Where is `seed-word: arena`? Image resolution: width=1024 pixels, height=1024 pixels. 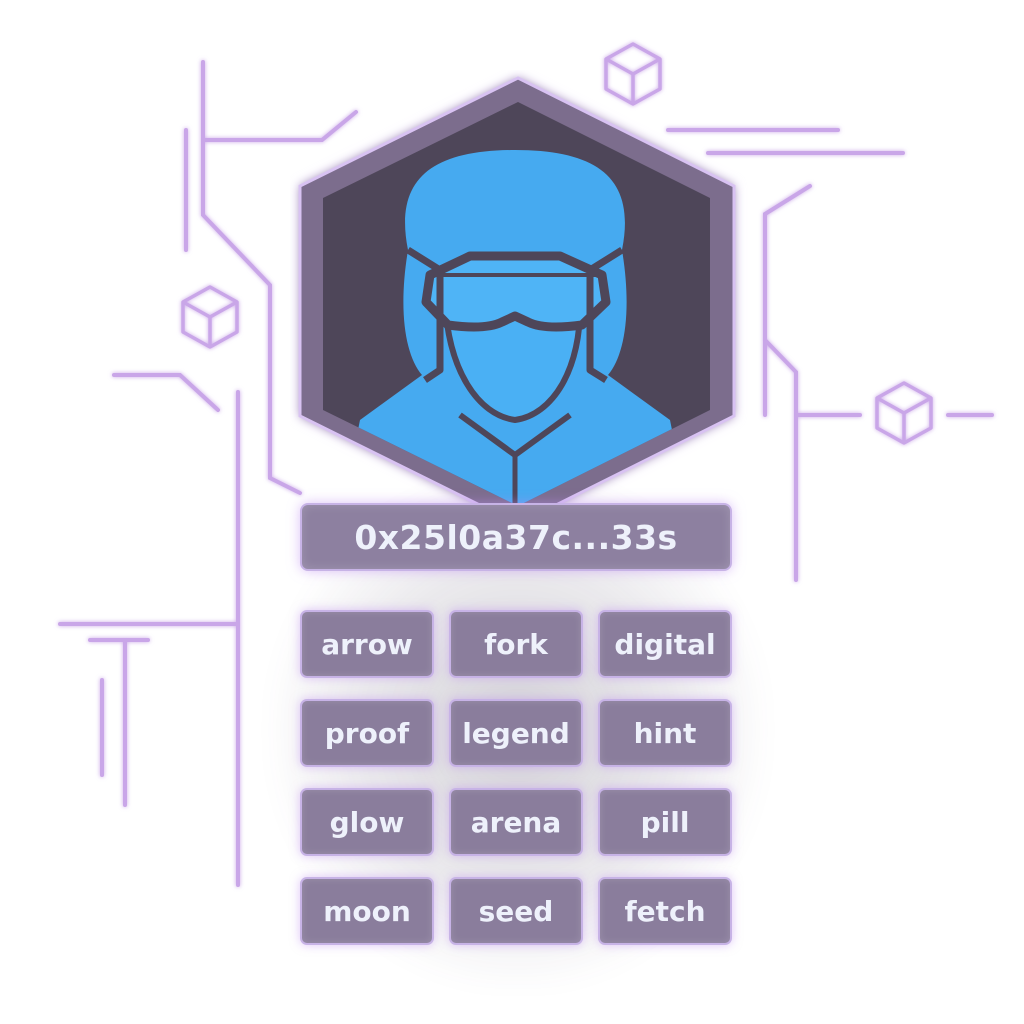 seed-word: arena is located at coordinates (516, 822).